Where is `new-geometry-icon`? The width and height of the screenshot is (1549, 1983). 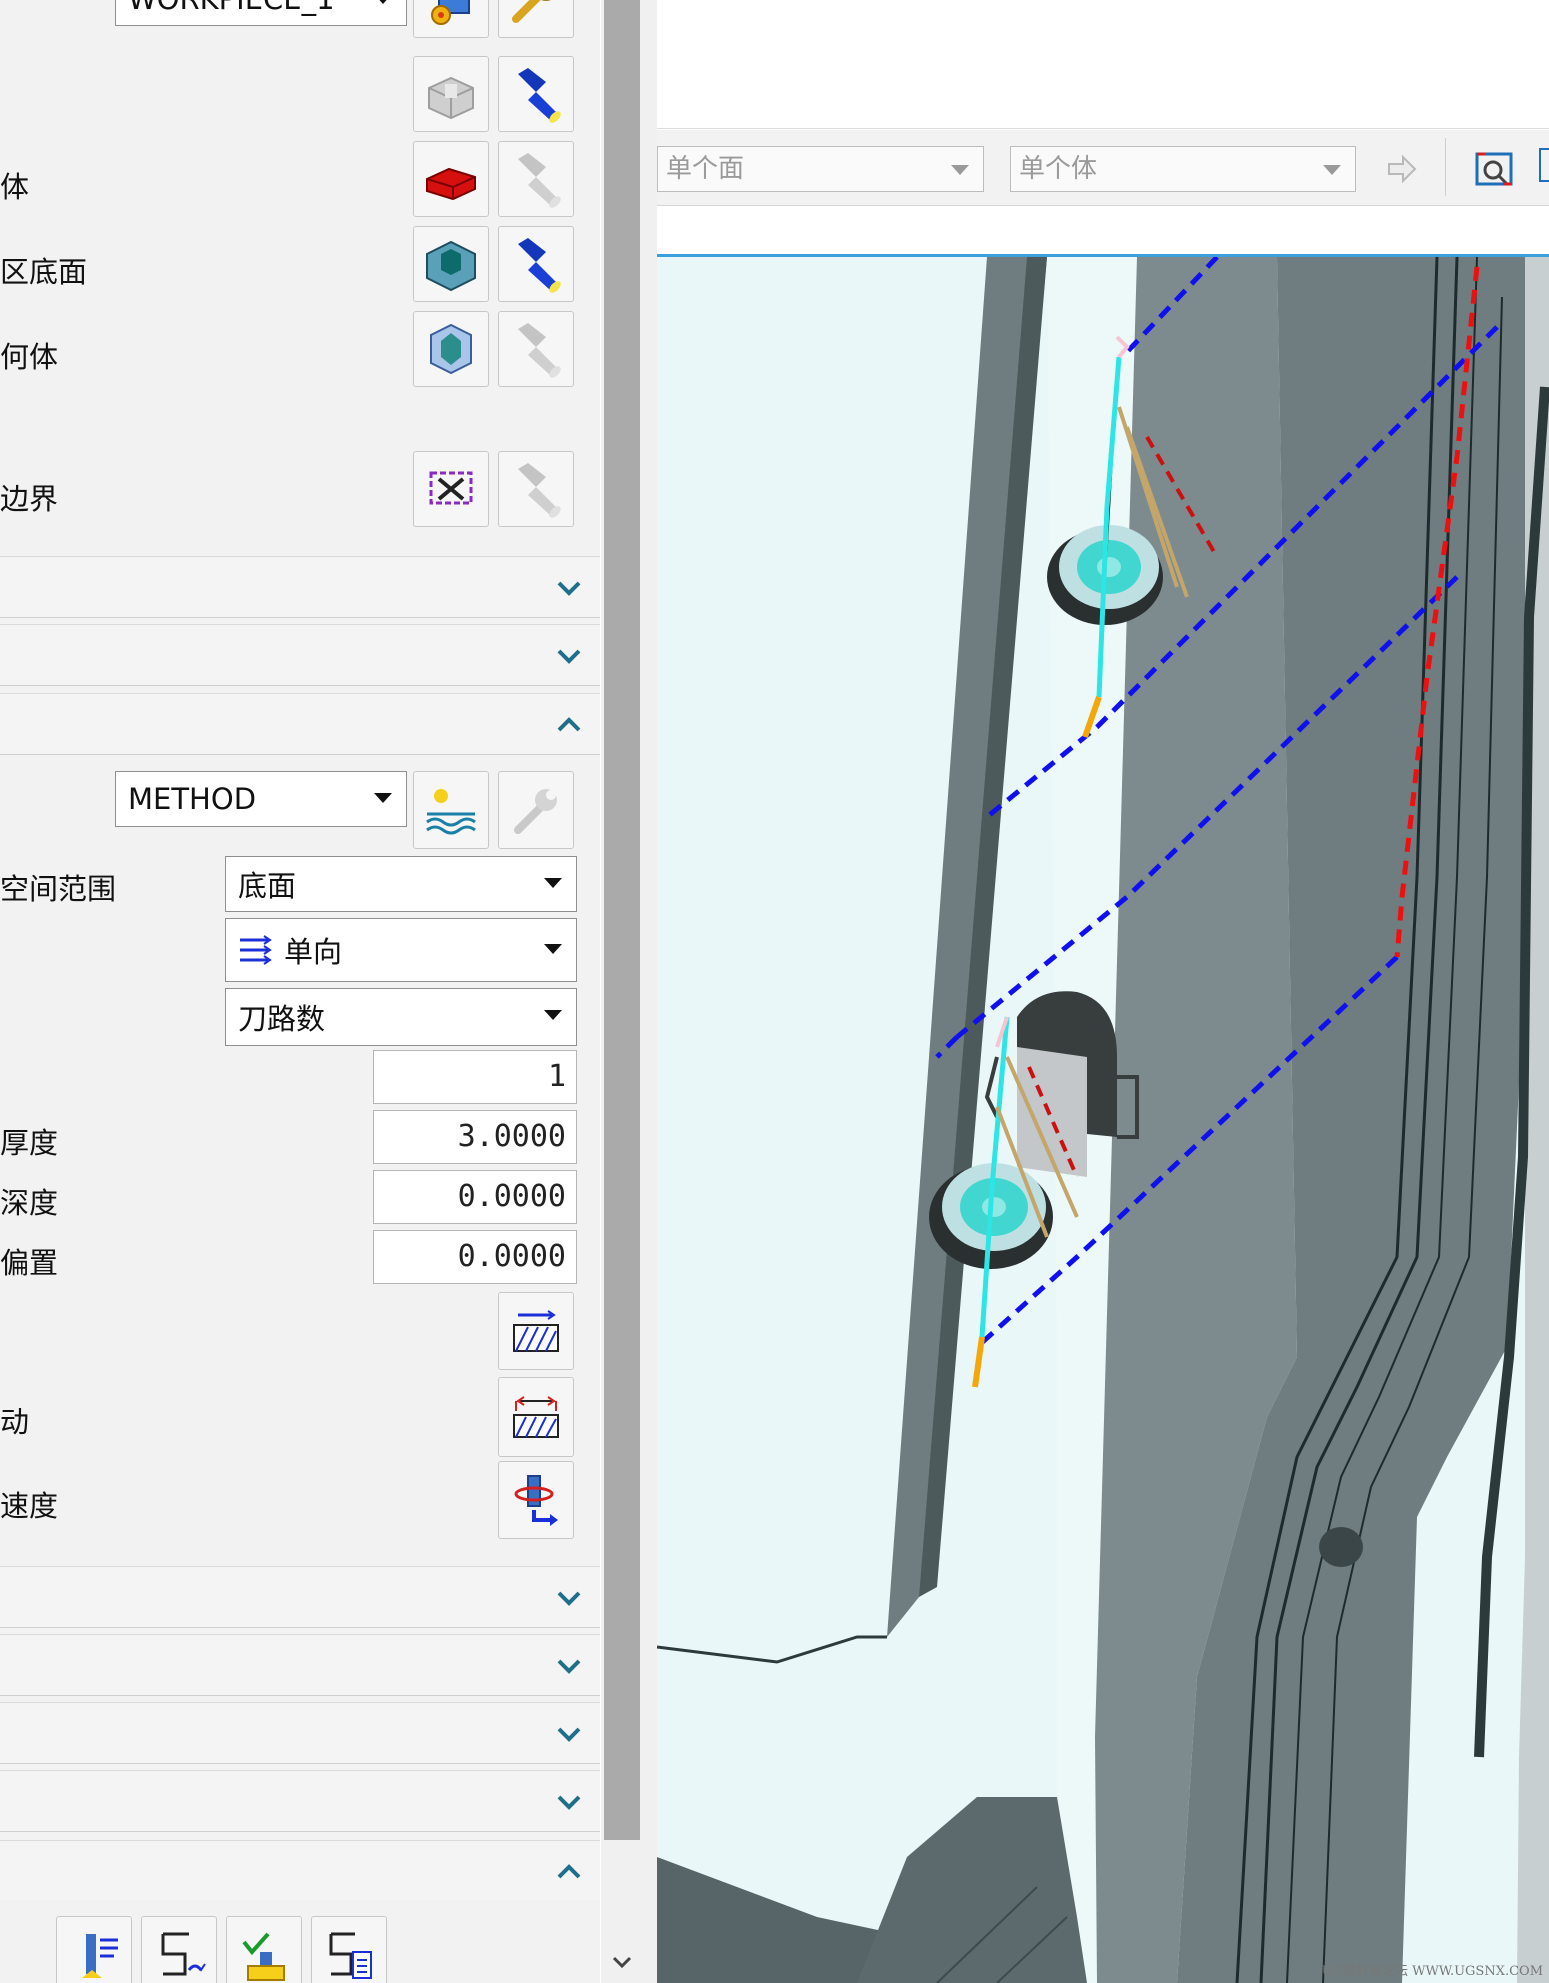
new-geometry-icon is located at coordinates (450, 12).